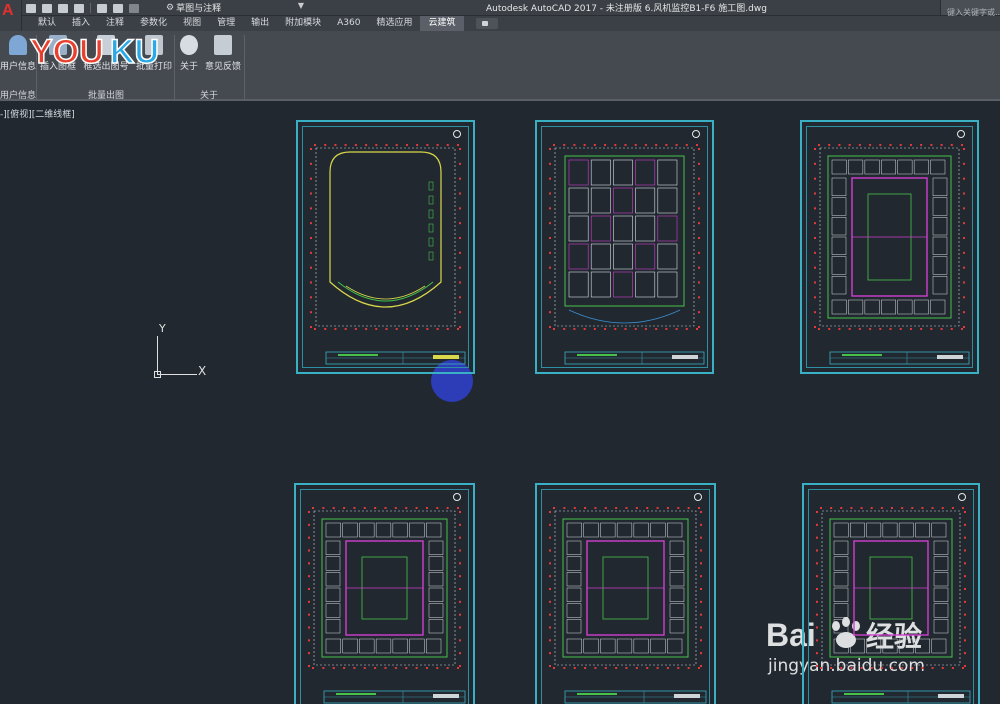 This screenshot has height=704, width=1000. What do you see at coordinates (31, 8) in the screenshot?
I see `new-file-icon` at bounding box center [31, 8].